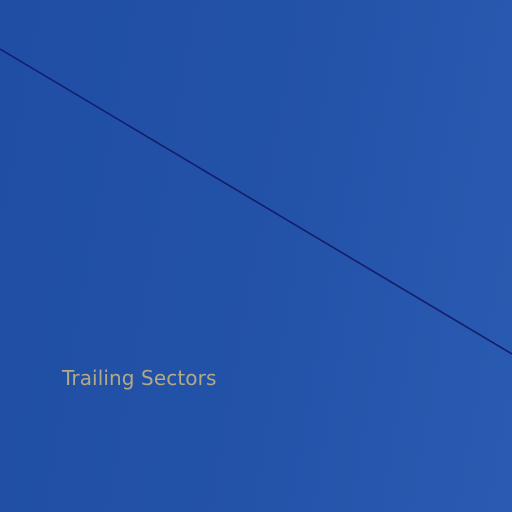 The image size is (512, 512). I want to click on section-label: Trailing Sectors, so click(139, 378).